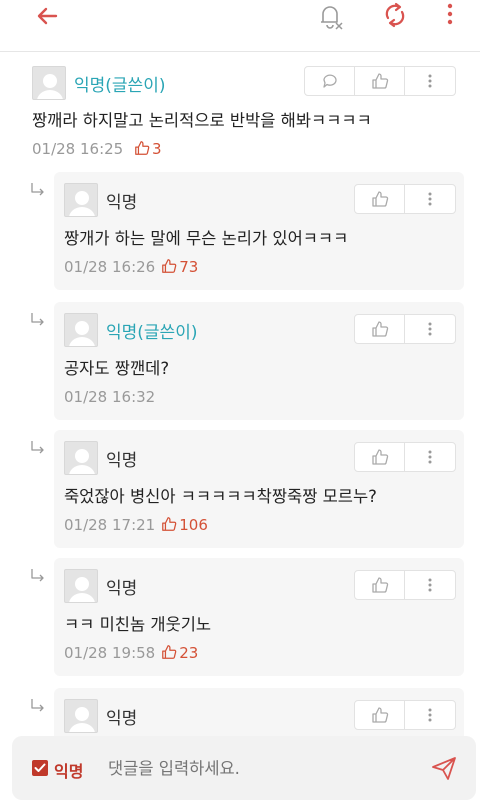  I want to click on comment-text: 공자도 짱깬데?, so click(117, 368).